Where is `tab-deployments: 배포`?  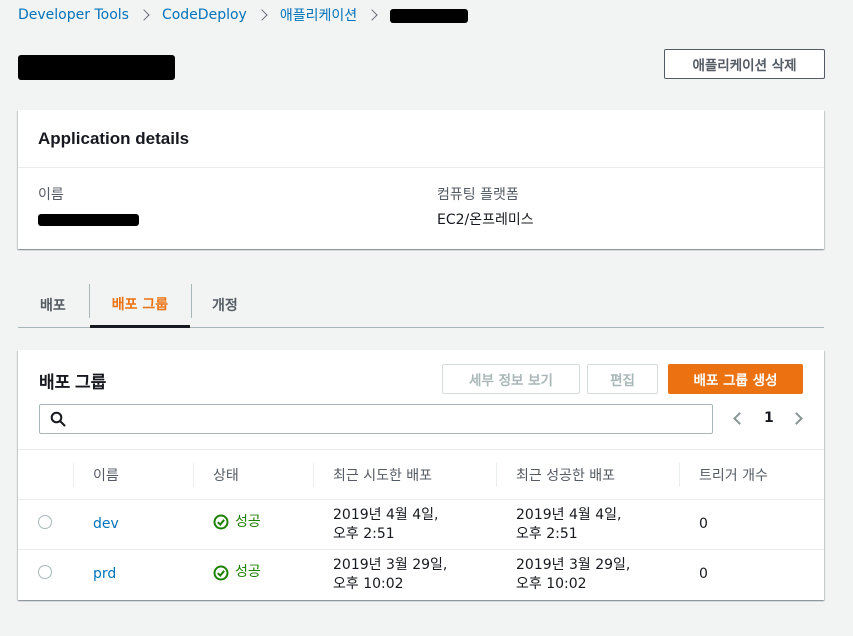
tab-deployments: 배포 is located at coordinates (53, 305).